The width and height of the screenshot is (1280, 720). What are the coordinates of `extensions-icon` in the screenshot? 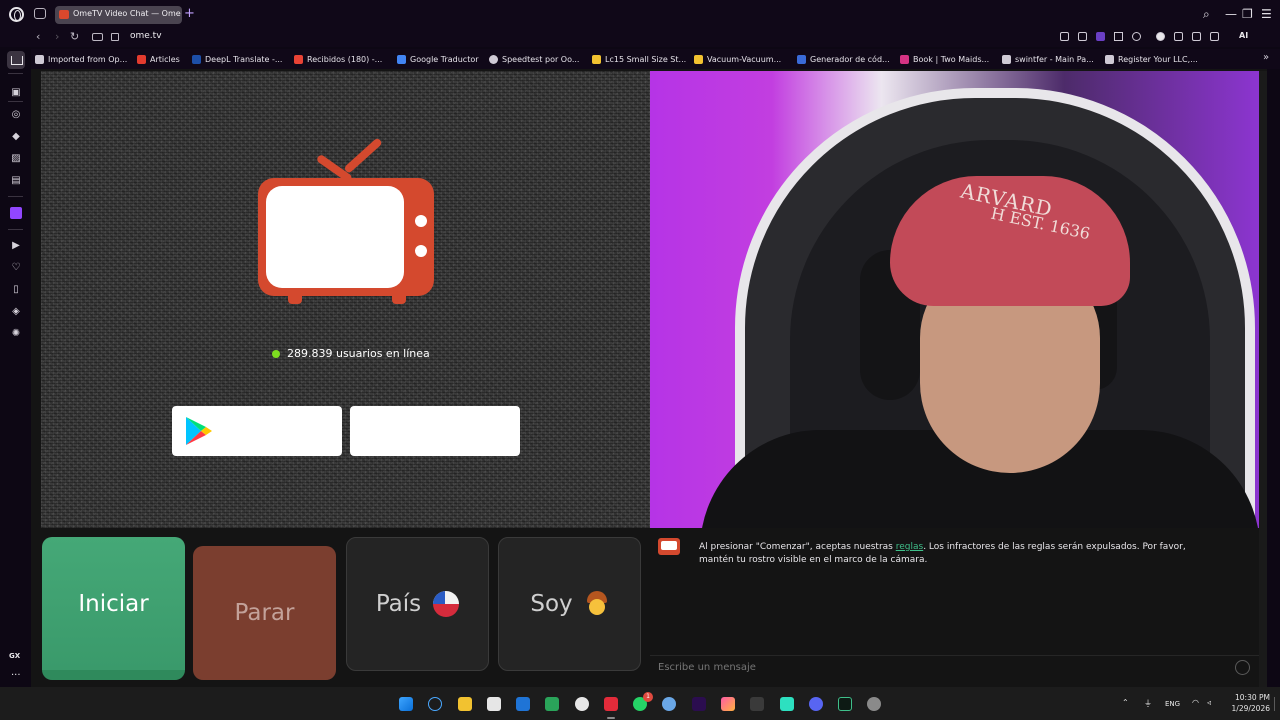 It's located at (1178, 36).